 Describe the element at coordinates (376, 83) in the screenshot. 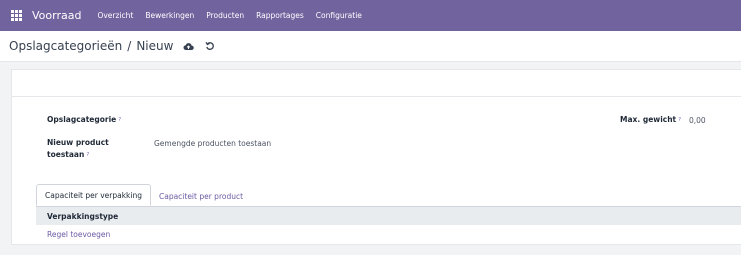

I see `form-statusbar` at that location.